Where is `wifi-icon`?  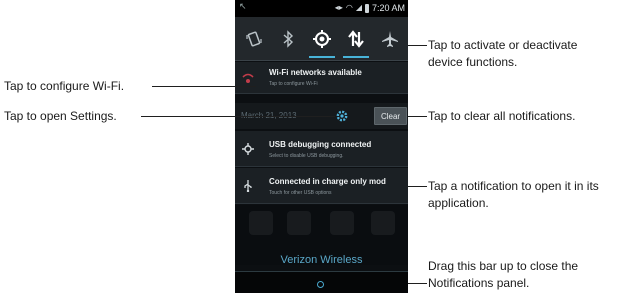 wifi-icon is located at coordinates (248, 78).